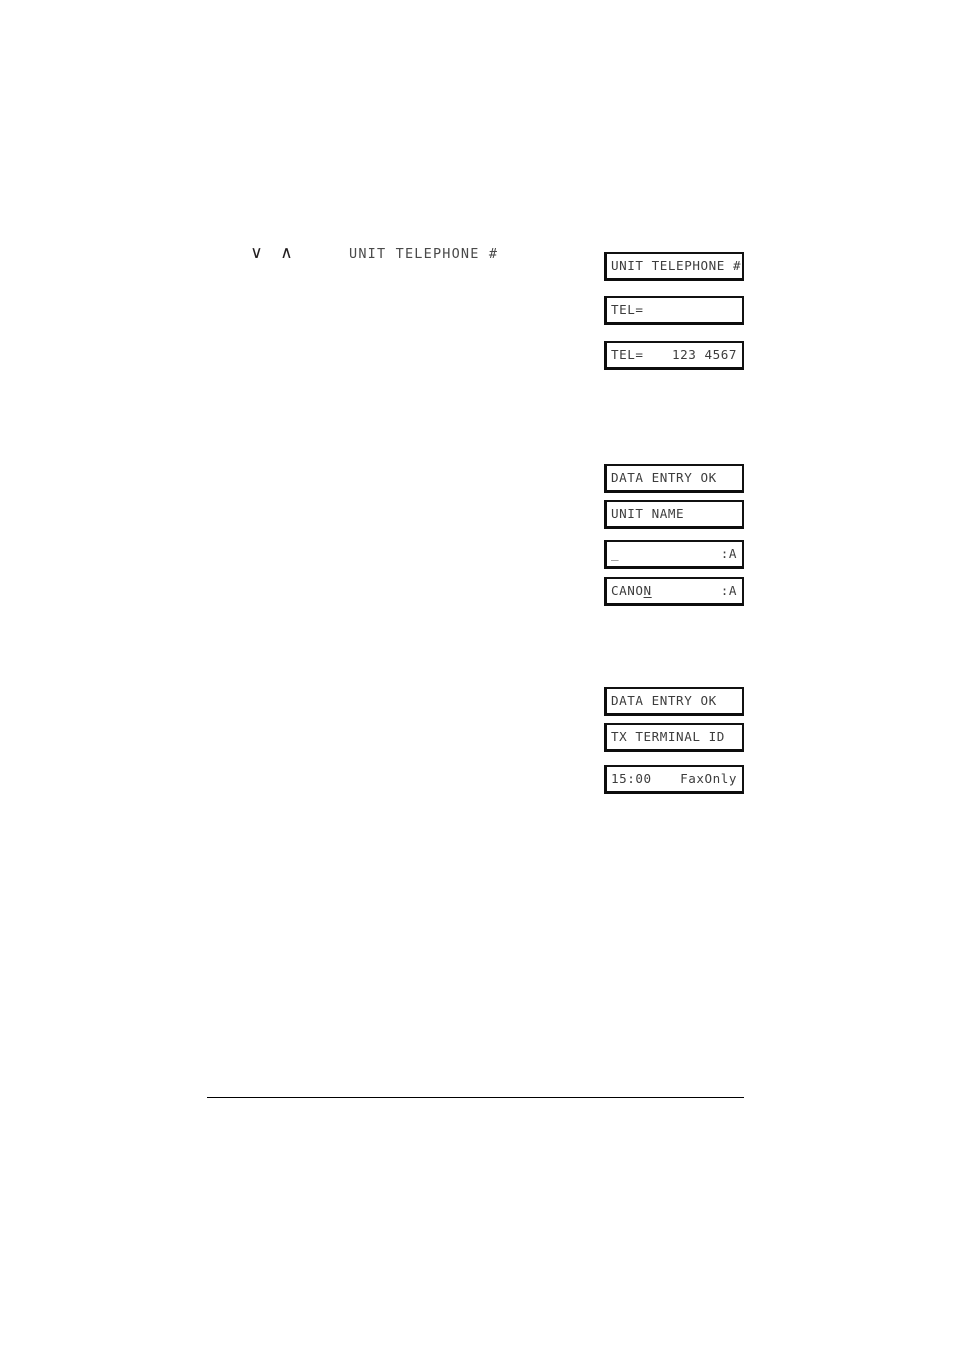 This screenshot has width=954, height=1351. What do you see at coordinates (674, 535) in the screenshot?
I see `lcd-group-unit-name: DATA ENTRY OK UNIT NAME _ :A CANON :A` at bounding box center [674, 535].